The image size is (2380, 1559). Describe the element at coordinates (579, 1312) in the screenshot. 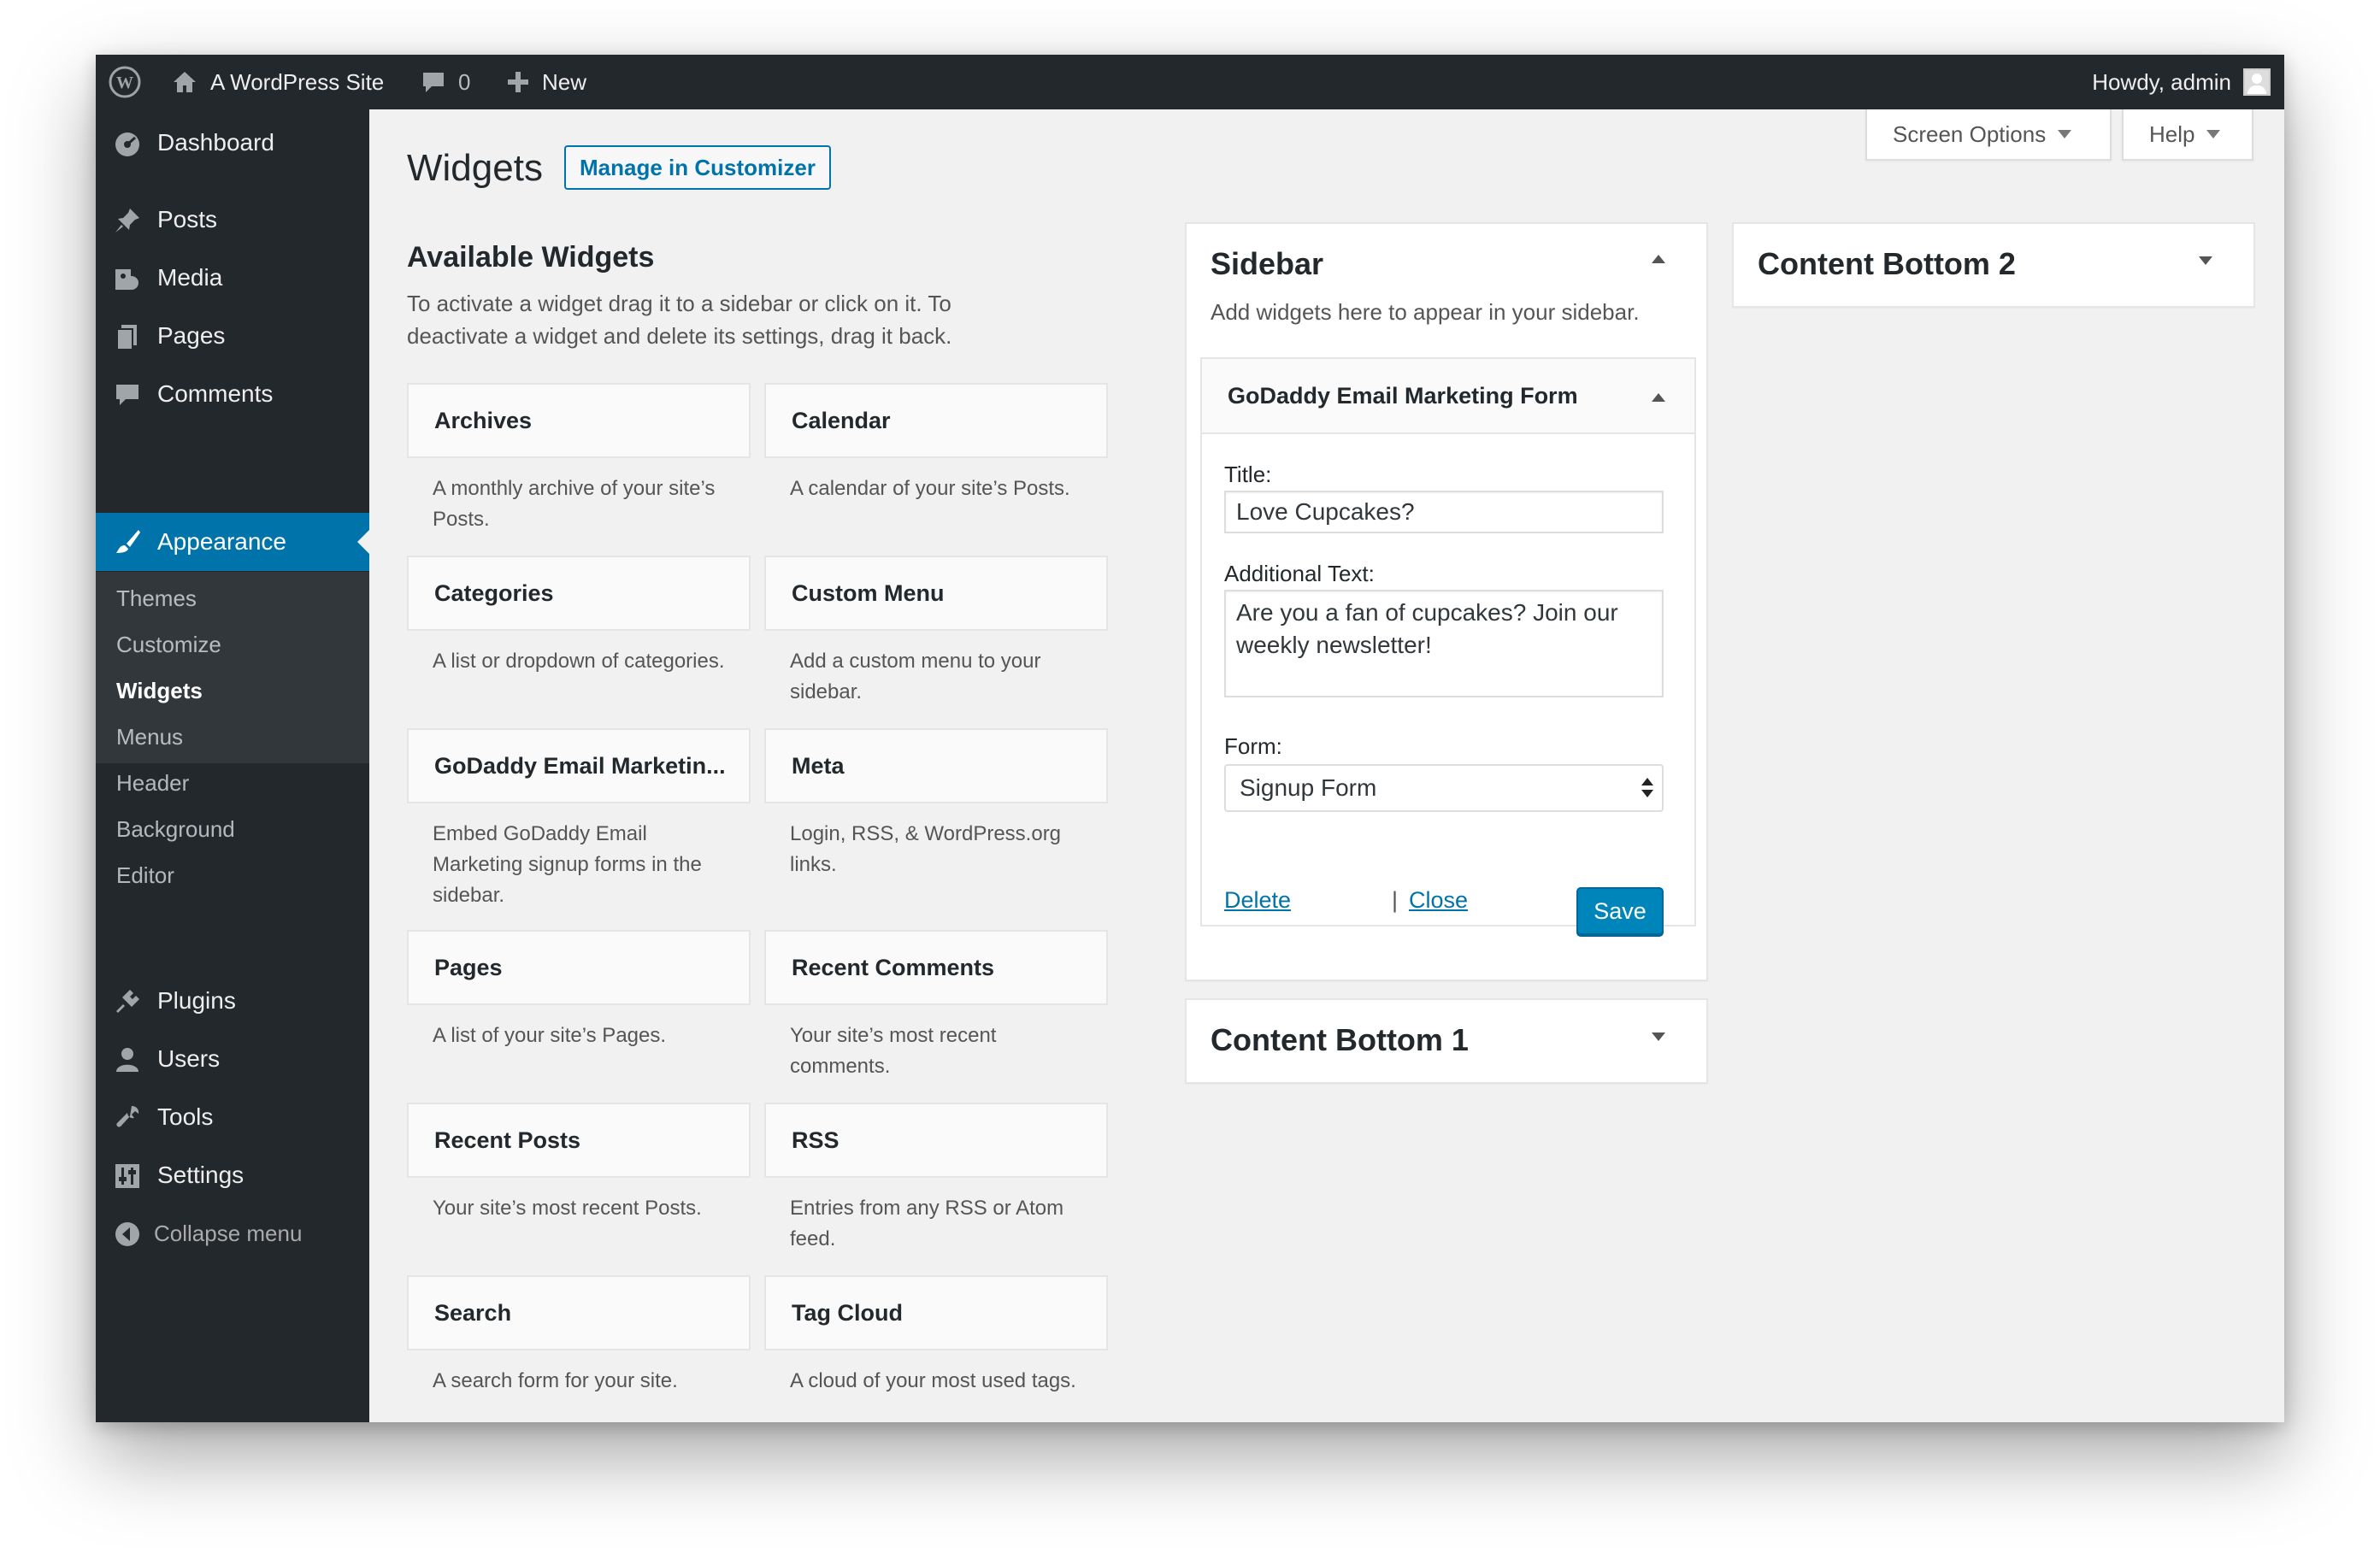

I see `widget-search: Search` at that location.